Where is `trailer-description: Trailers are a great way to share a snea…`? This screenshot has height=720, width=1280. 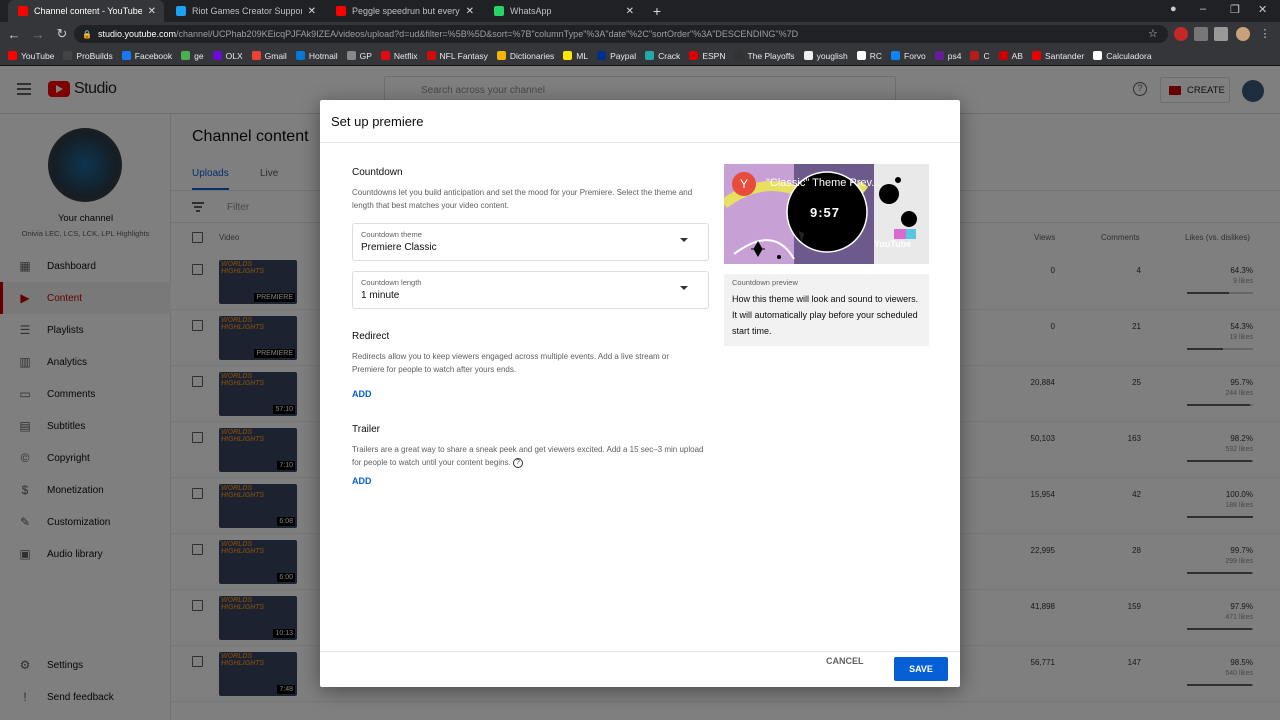
trailer-description: Trailers are a great way to share a snea… is located at coordinates (533, 456).